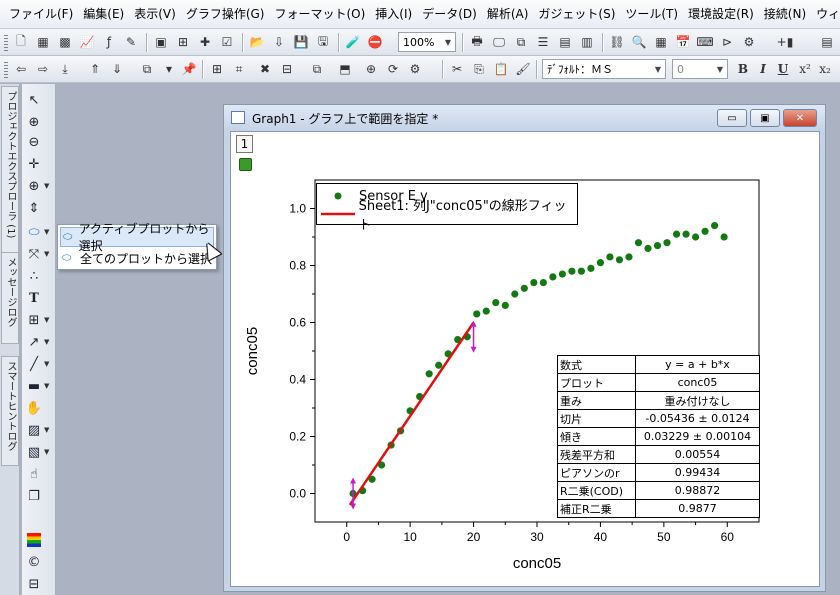  Describe the element at coordinates (38, 562) in the screenshot. I see `copyright-tool: ©` at that location.